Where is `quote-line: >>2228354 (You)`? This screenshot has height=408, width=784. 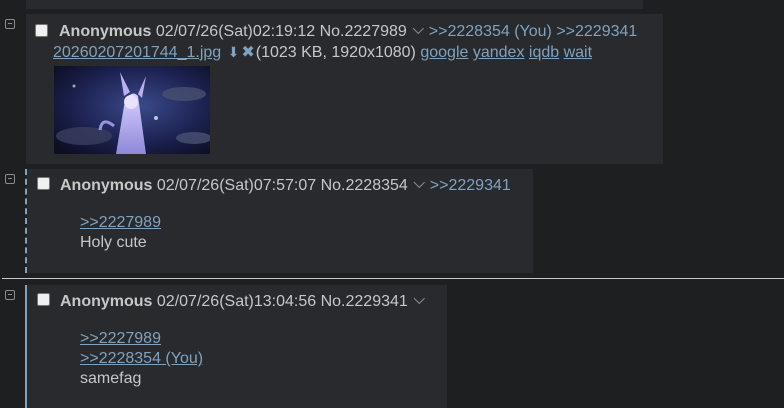
quote-line: >>2228354 (You) is located at coordinates (141, 359).